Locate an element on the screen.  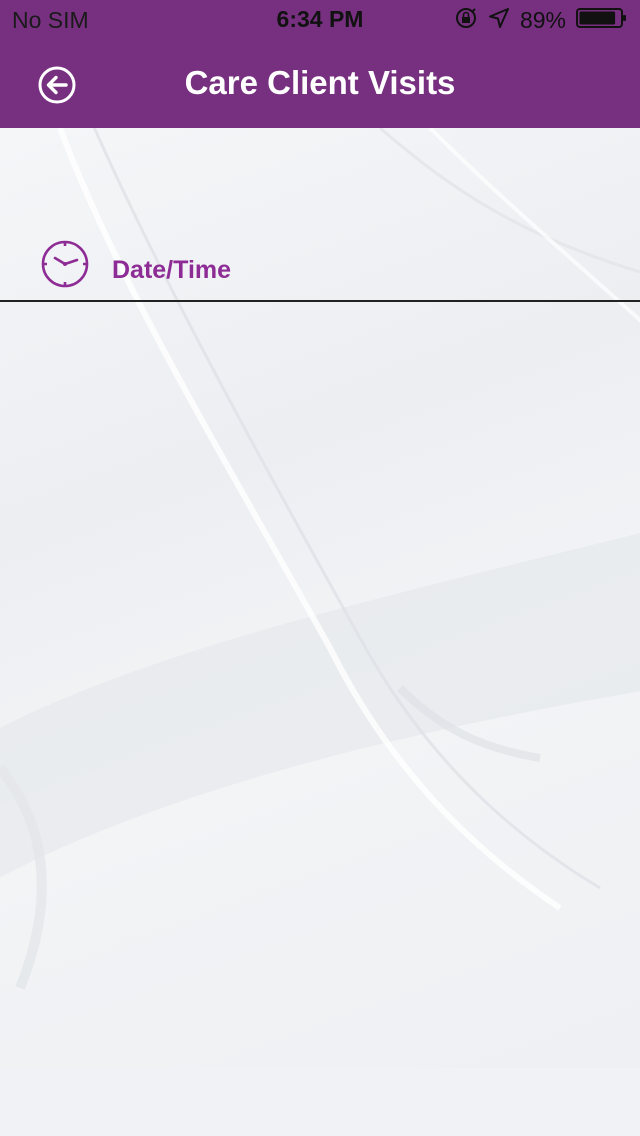
battery-percent: 89% is located at coordinates (542, 19).